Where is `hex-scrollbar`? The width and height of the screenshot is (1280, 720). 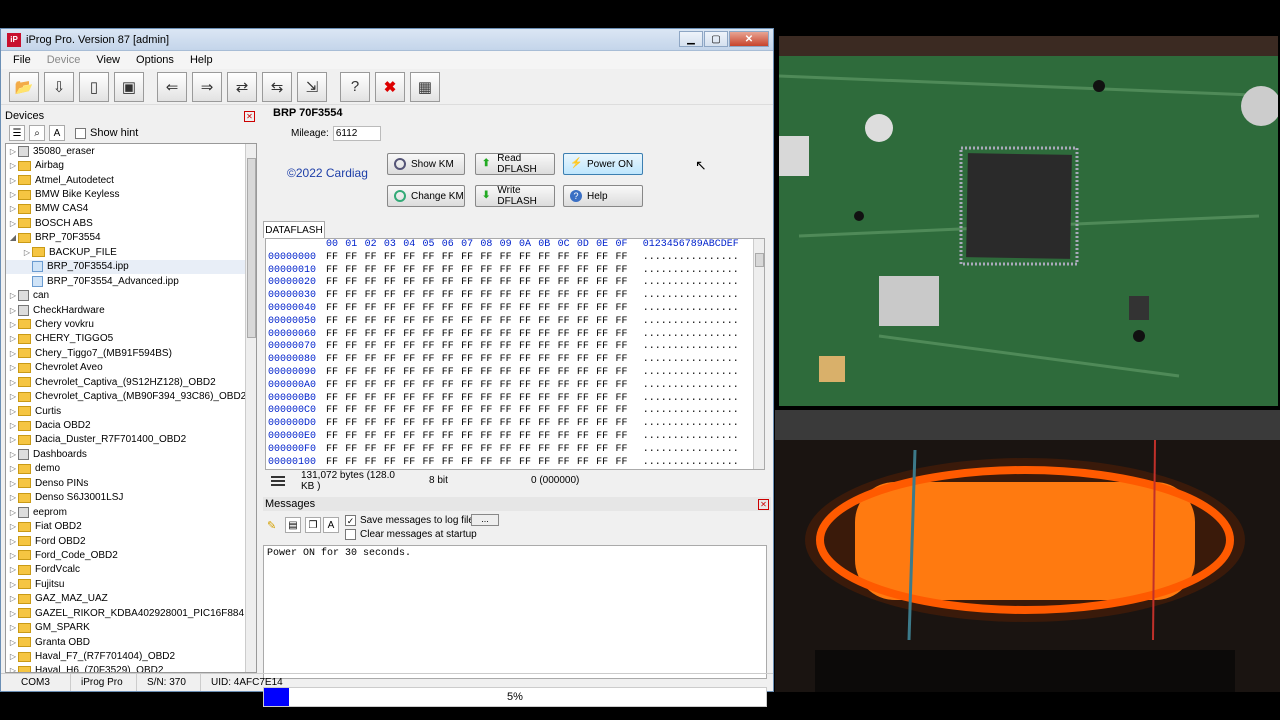 hex-scrollbar is located at coordinates (758, 354).